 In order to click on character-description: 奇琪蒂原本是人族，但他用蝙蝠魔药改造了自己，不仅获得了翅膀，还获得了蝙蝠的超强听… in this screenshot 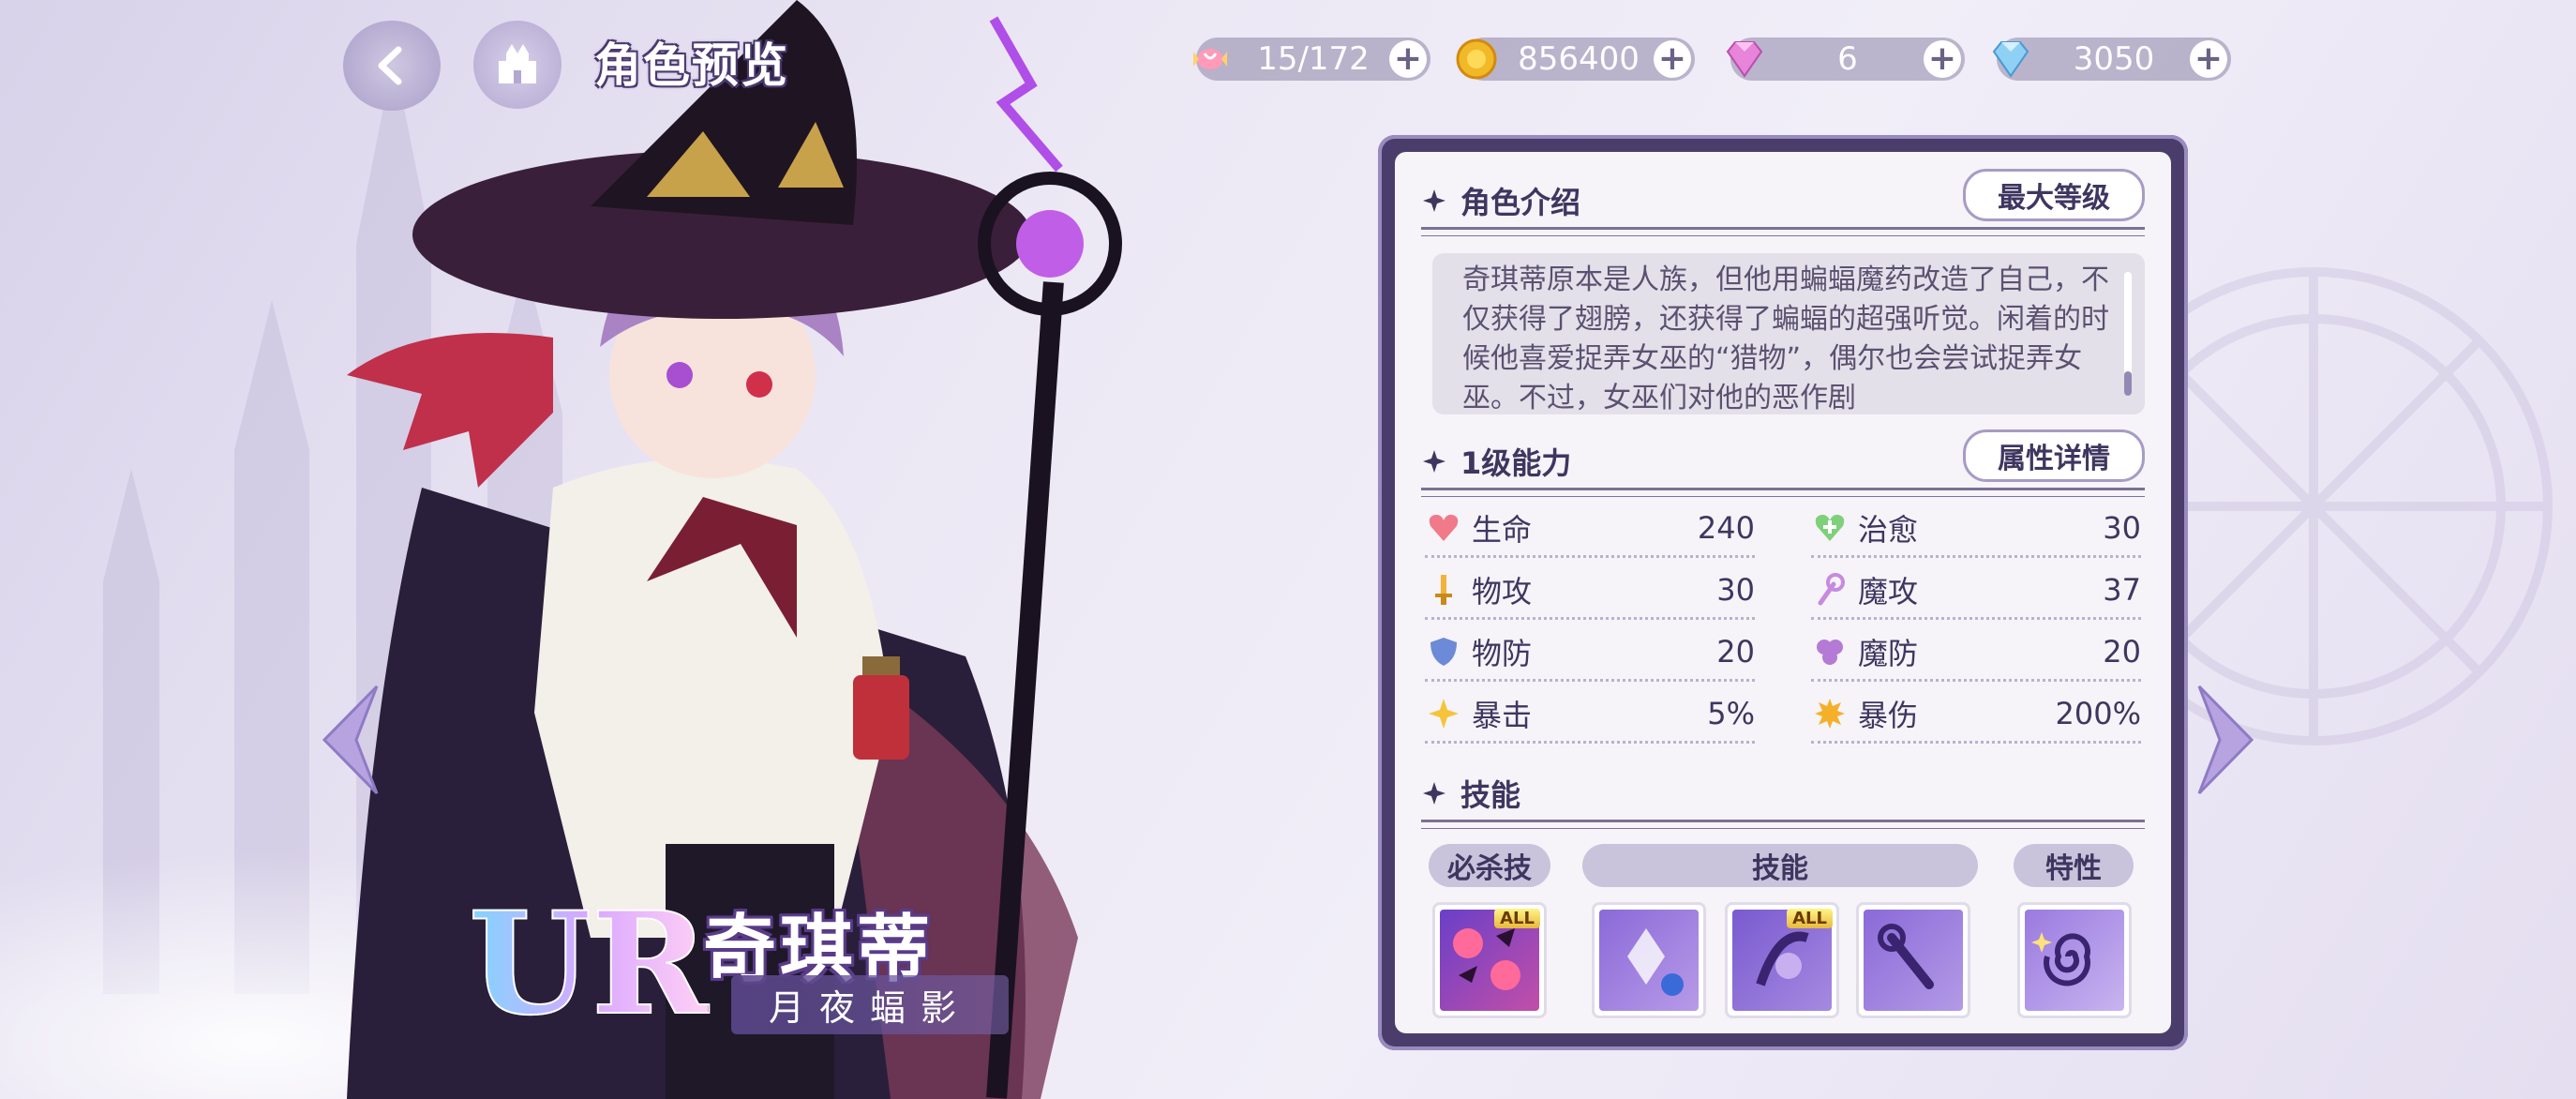, I will do `click(1786, 338)`.